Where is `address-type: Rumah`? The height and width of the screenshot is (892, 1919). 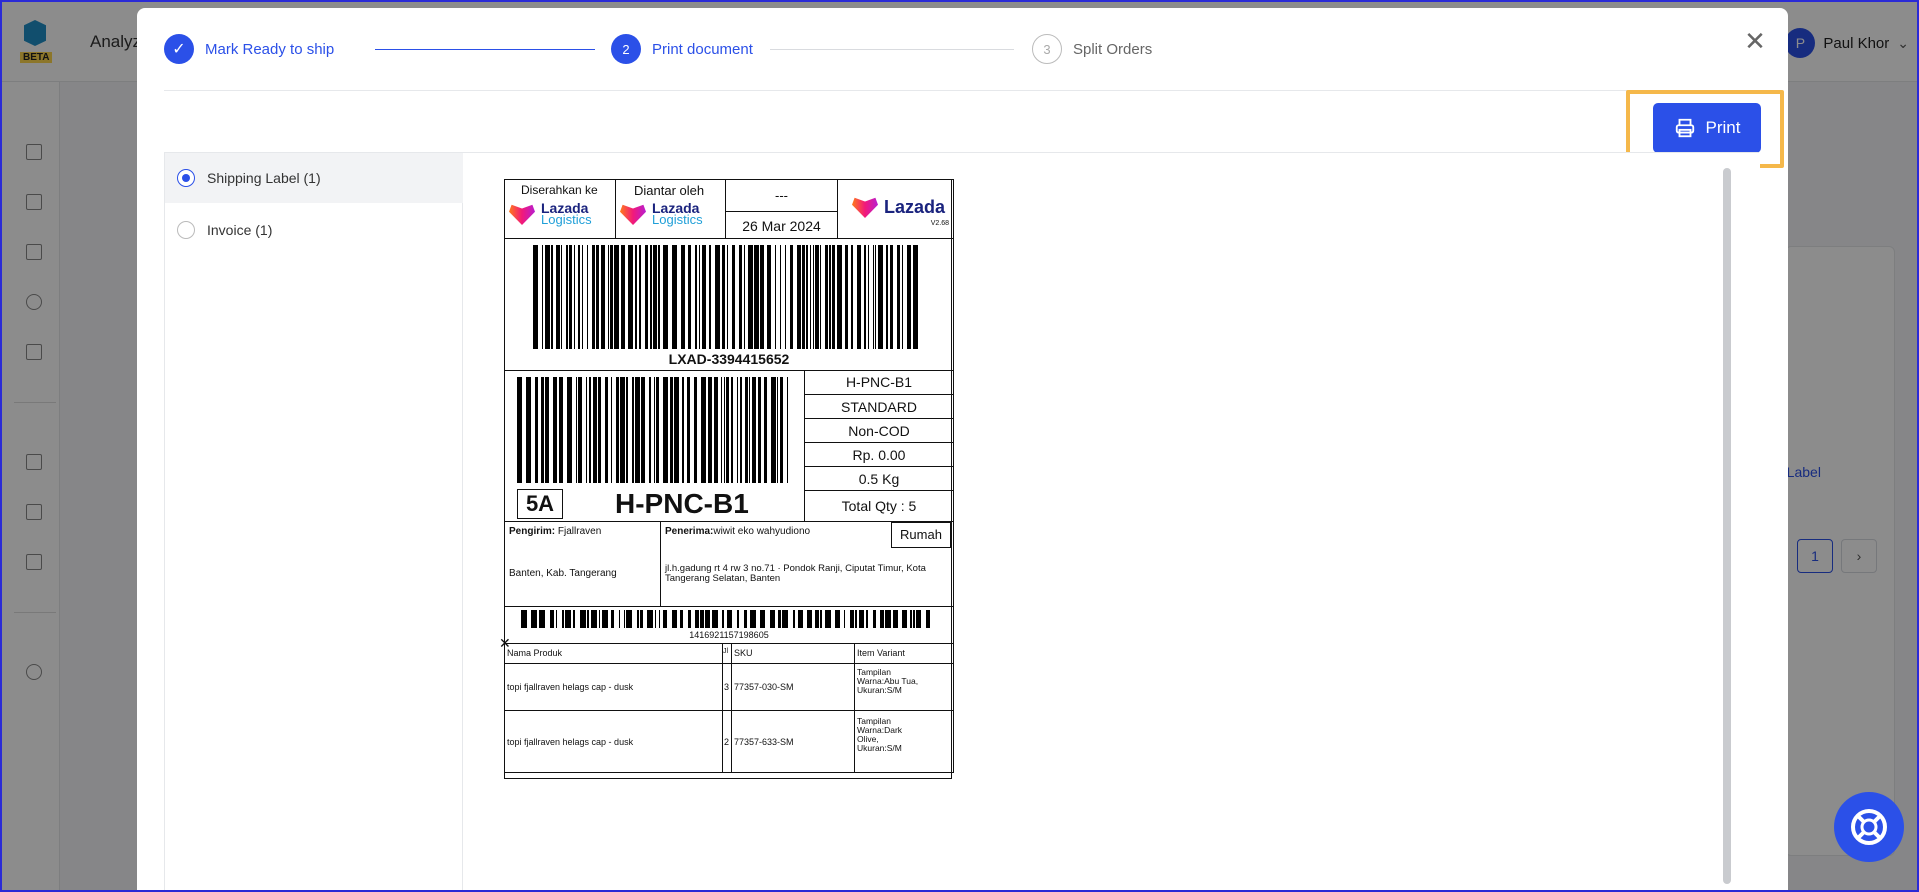 address-type: Rumah is located at coordinates (921, 535).